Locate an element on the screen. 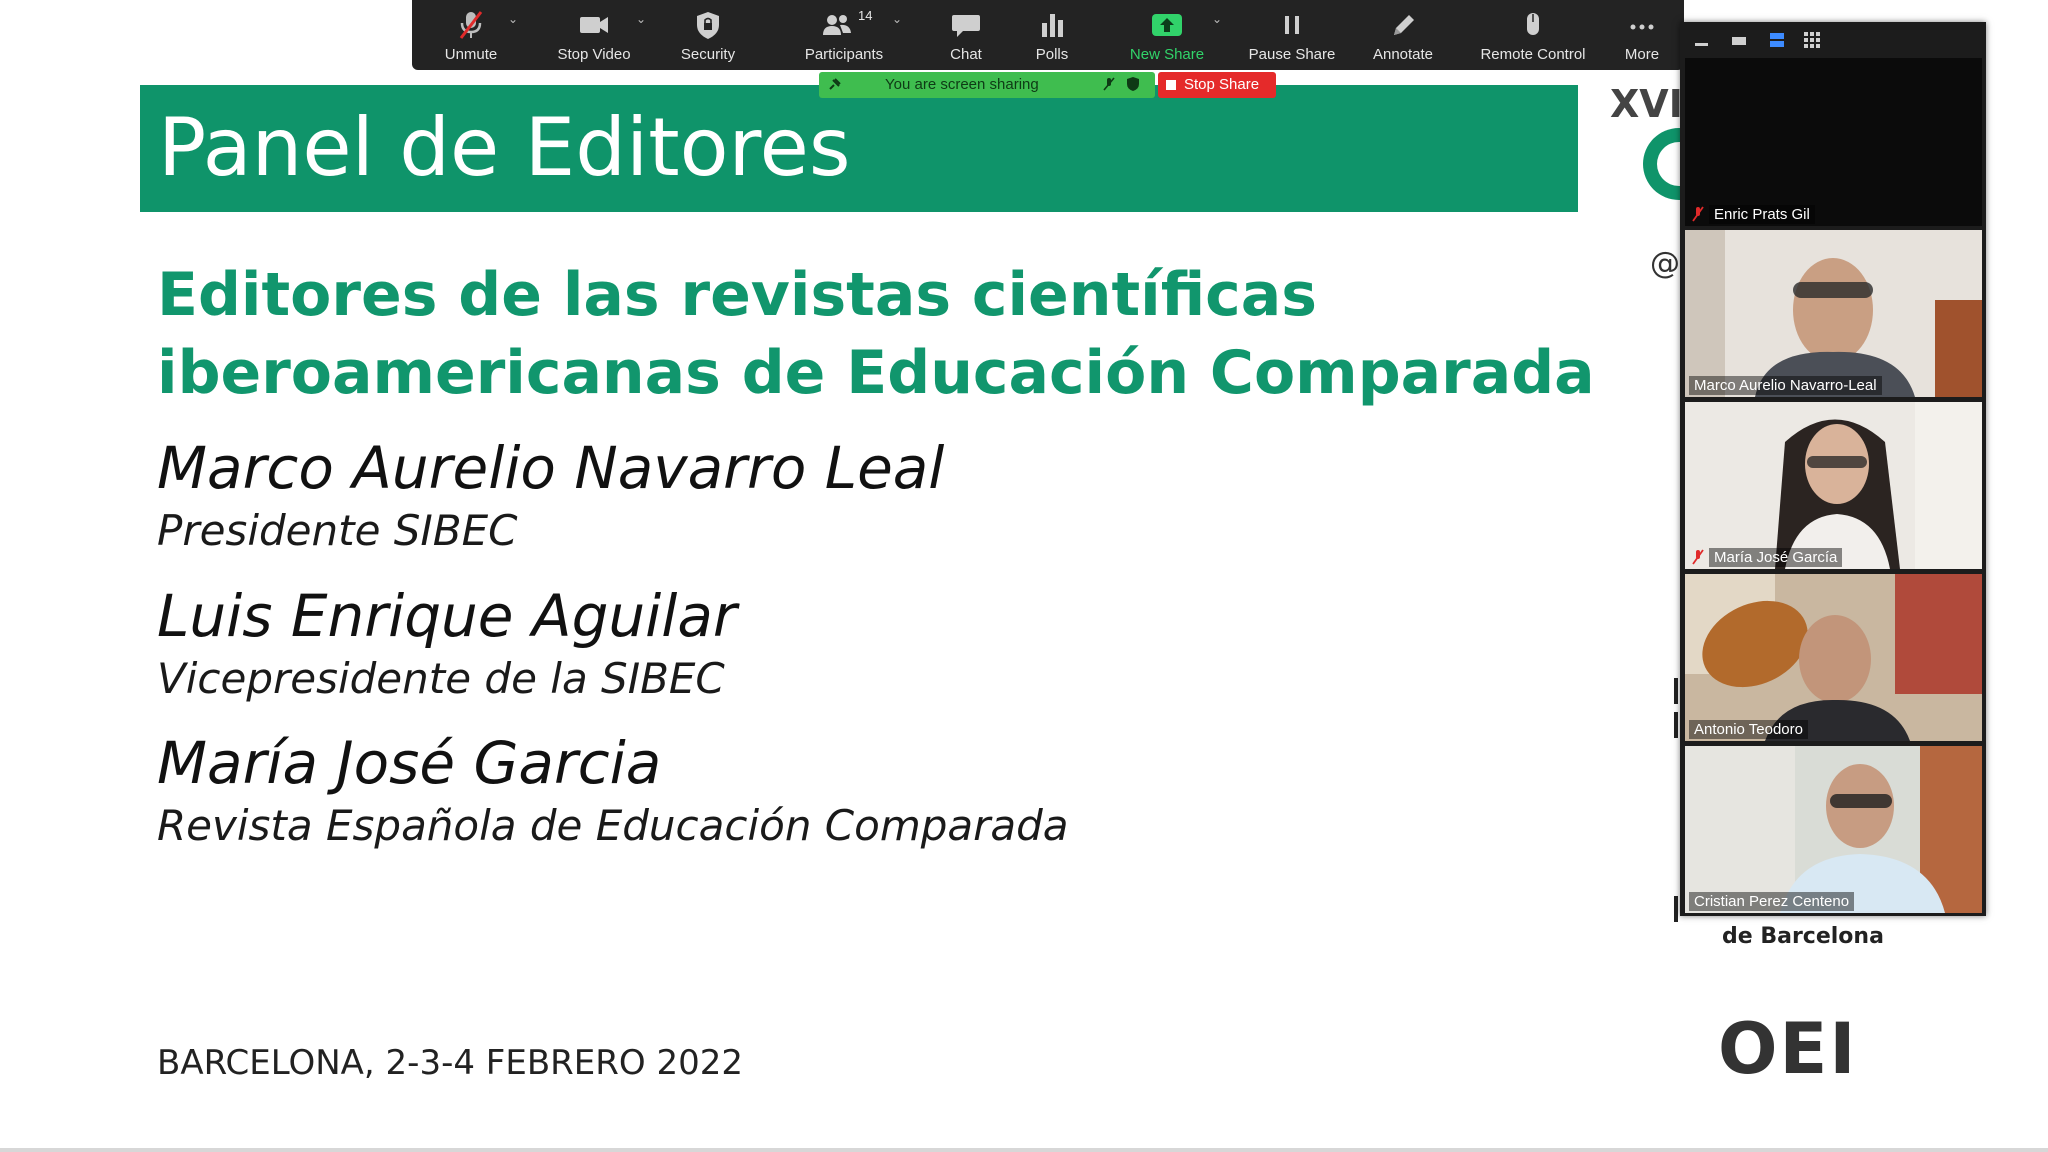  polls-button: Polls is located at coordinates (1052, 35).